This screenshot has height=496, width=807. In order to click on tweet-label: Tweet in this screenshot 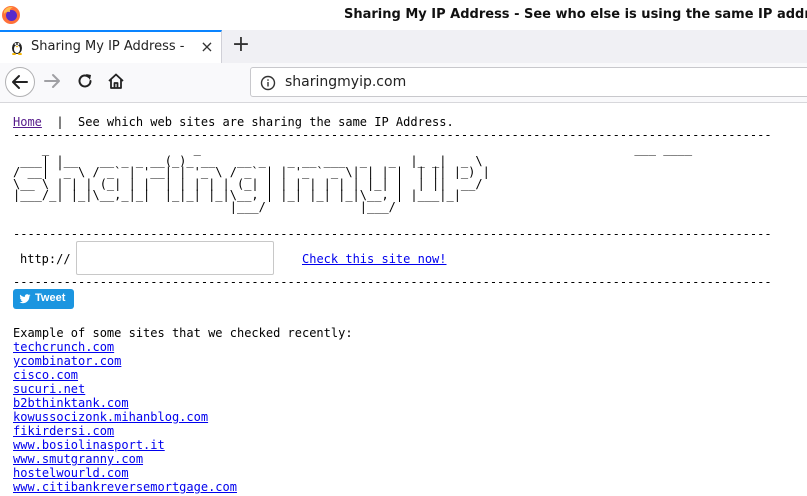, I will do `click(50, 298)`.